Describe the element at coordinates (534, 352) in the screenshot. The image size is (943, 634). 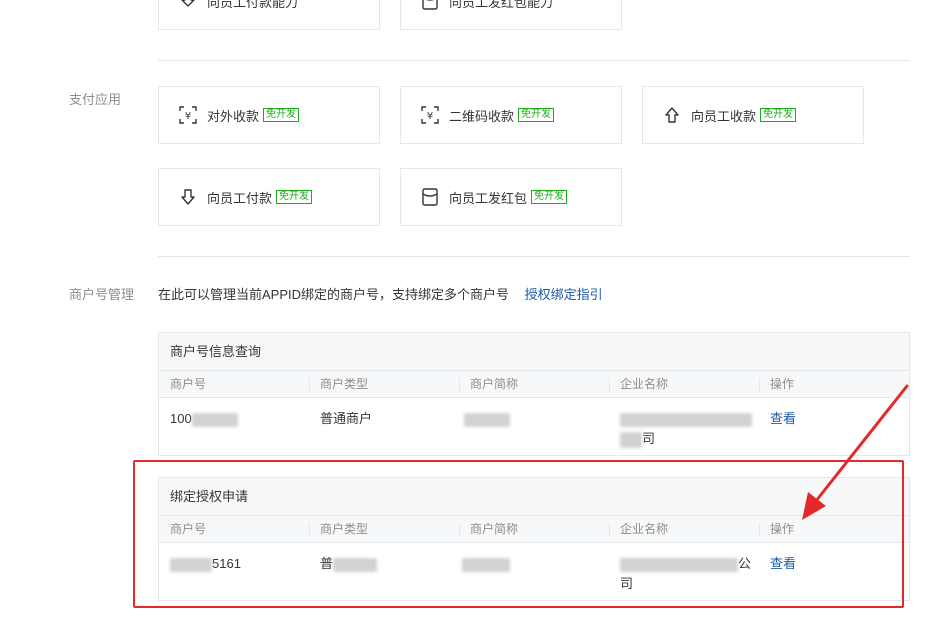
I see `panel-title: 商户号信息查询` at that location.